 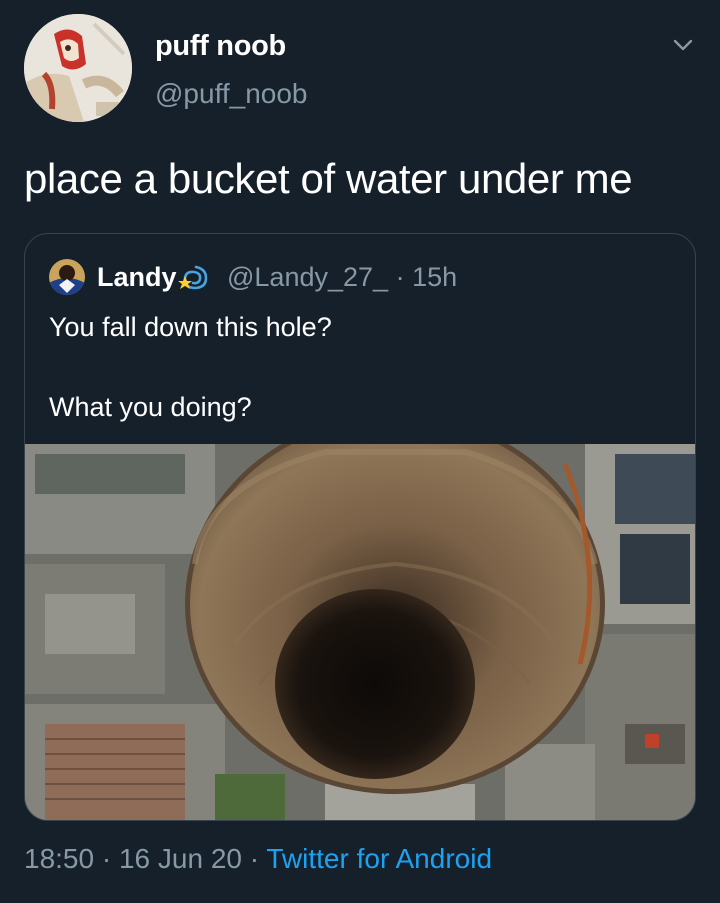 What do you see at coordinates (379, 858) in the screenshot?
I see `tweet-source-link: Twitter for Android` at bounding box center [379, 858].